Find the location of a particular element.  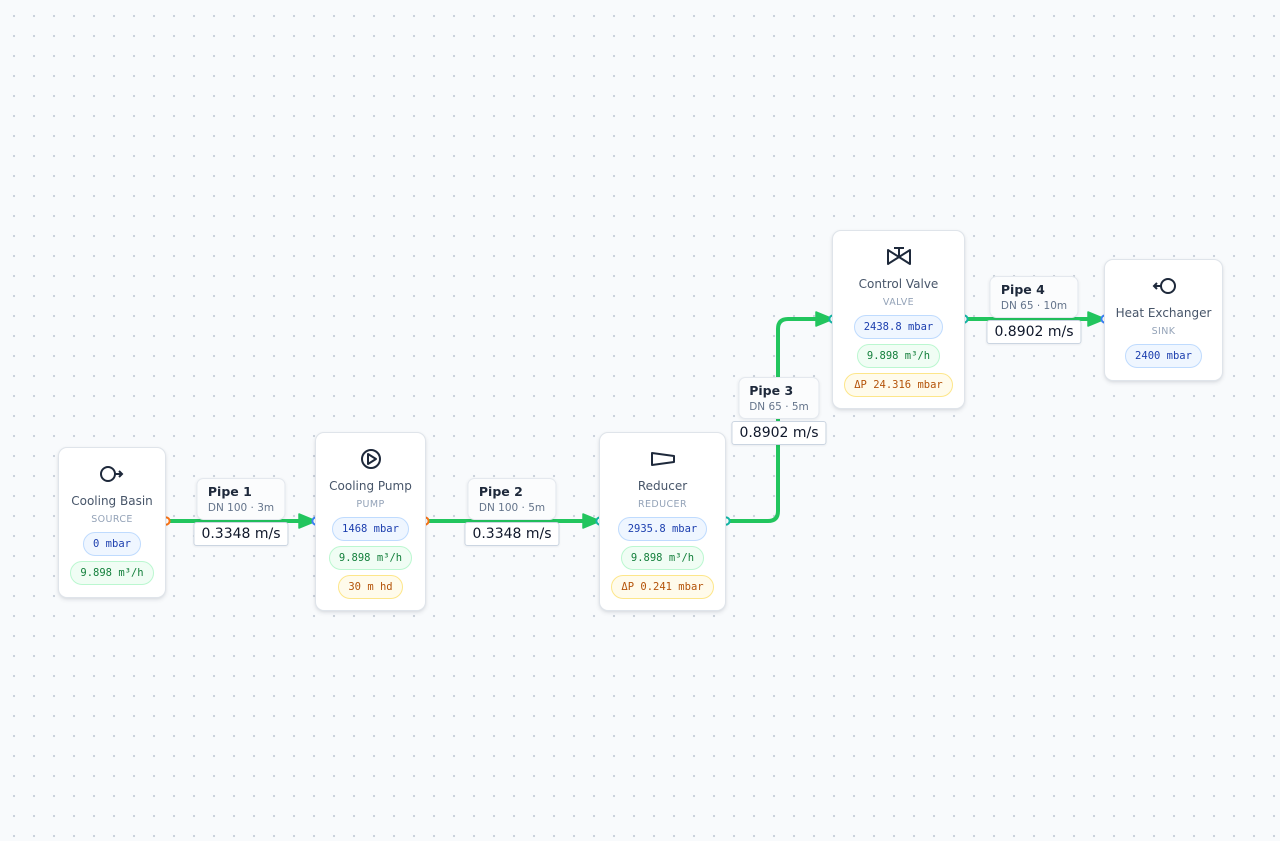

node-cooling-basin: Cooling Basin SOURCE 0 mbar 9.898 m³/h is located at coordinates (112, 522).